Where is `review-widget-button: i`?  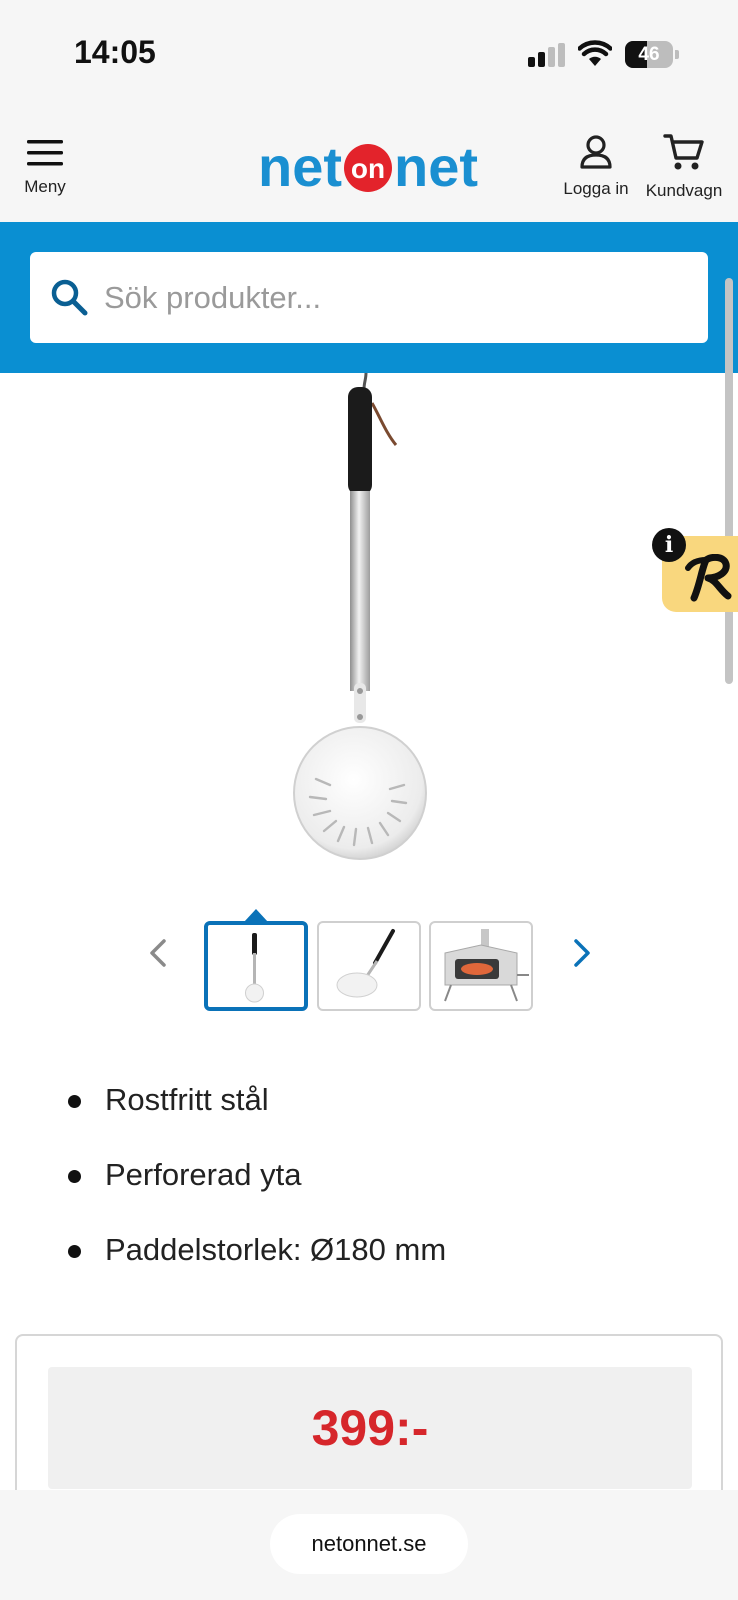
review-widget-button: i is located at coordinates (695, 570).